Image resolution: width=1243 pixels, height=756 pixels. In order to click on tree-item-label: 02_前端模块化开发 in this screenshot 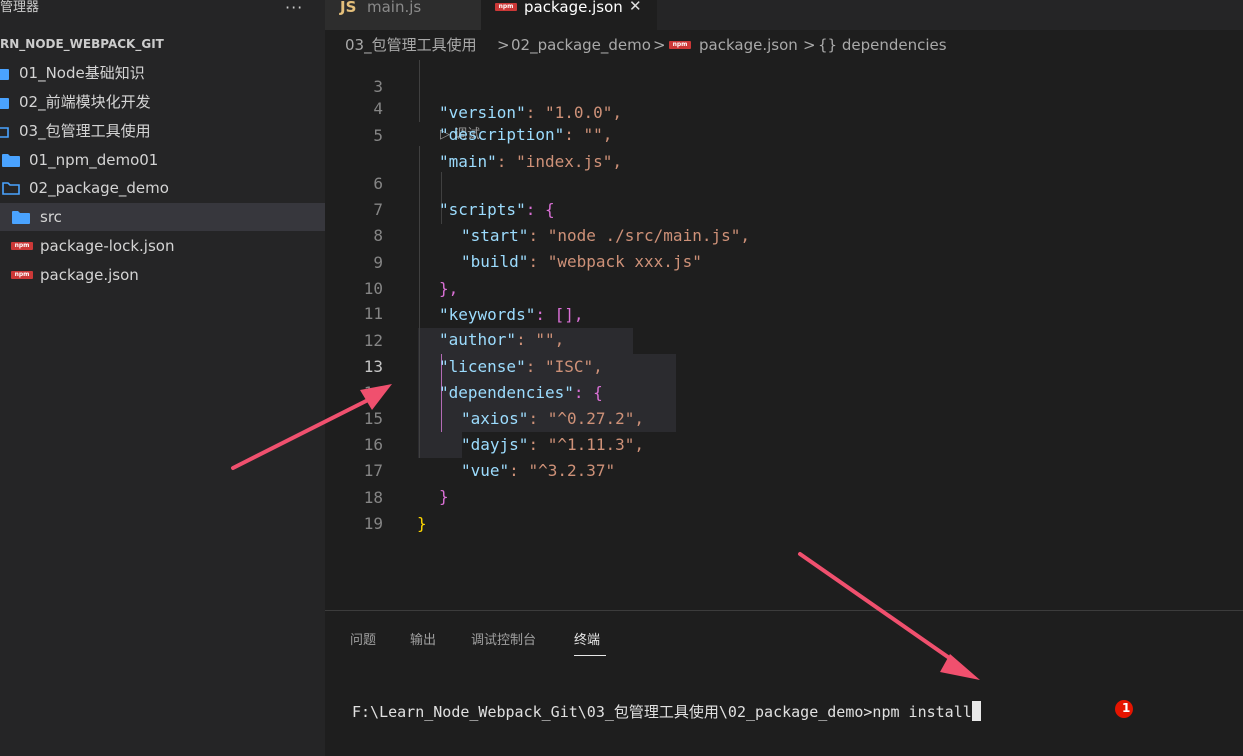, I will do `click(85, 102)`.